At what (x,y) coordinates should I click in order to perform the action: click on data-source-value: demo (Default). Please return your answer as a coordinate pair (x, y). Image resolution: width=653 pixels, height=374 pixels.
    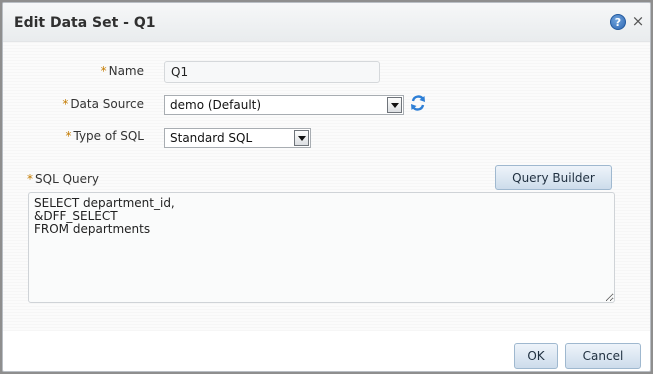
    Looking at the image, I should click on (216, 105).